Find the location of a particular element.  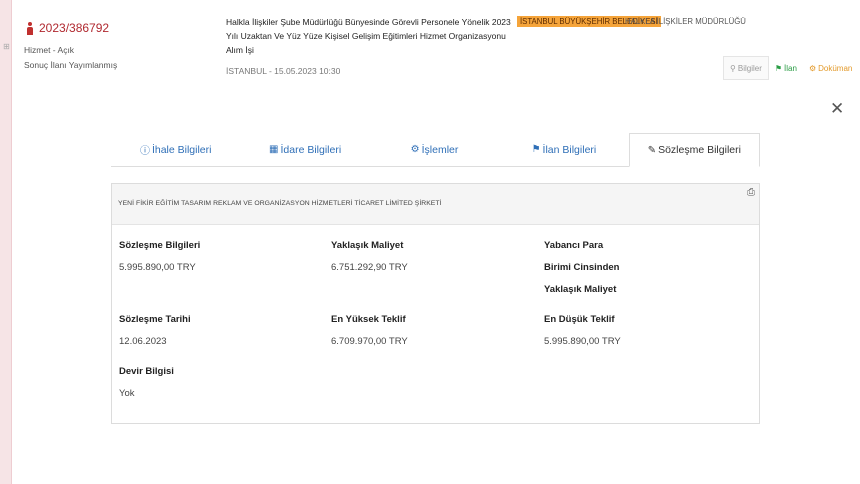

announcement-link-label: İlan is located at coordinates (790, 68).